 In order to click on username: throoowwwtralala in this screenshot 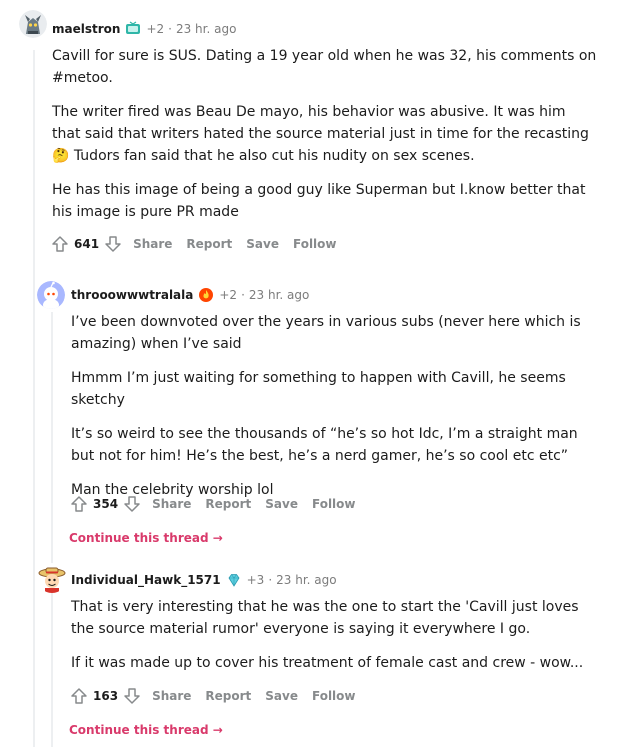, I will do `click(132, 295)`.